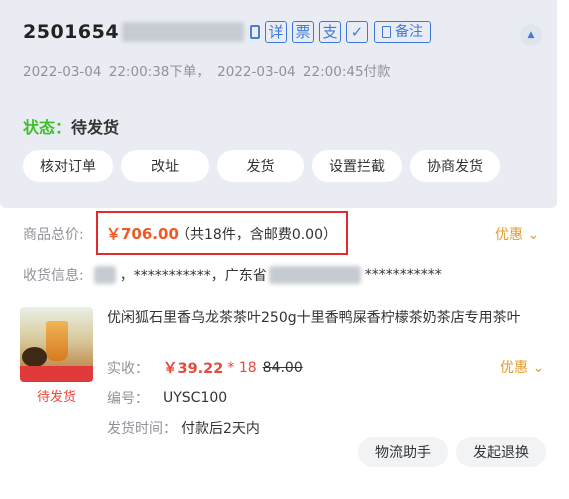 The width and height of the screenshot is (569, 499). I want to click on item-status: 待发货, so click(57, 397).